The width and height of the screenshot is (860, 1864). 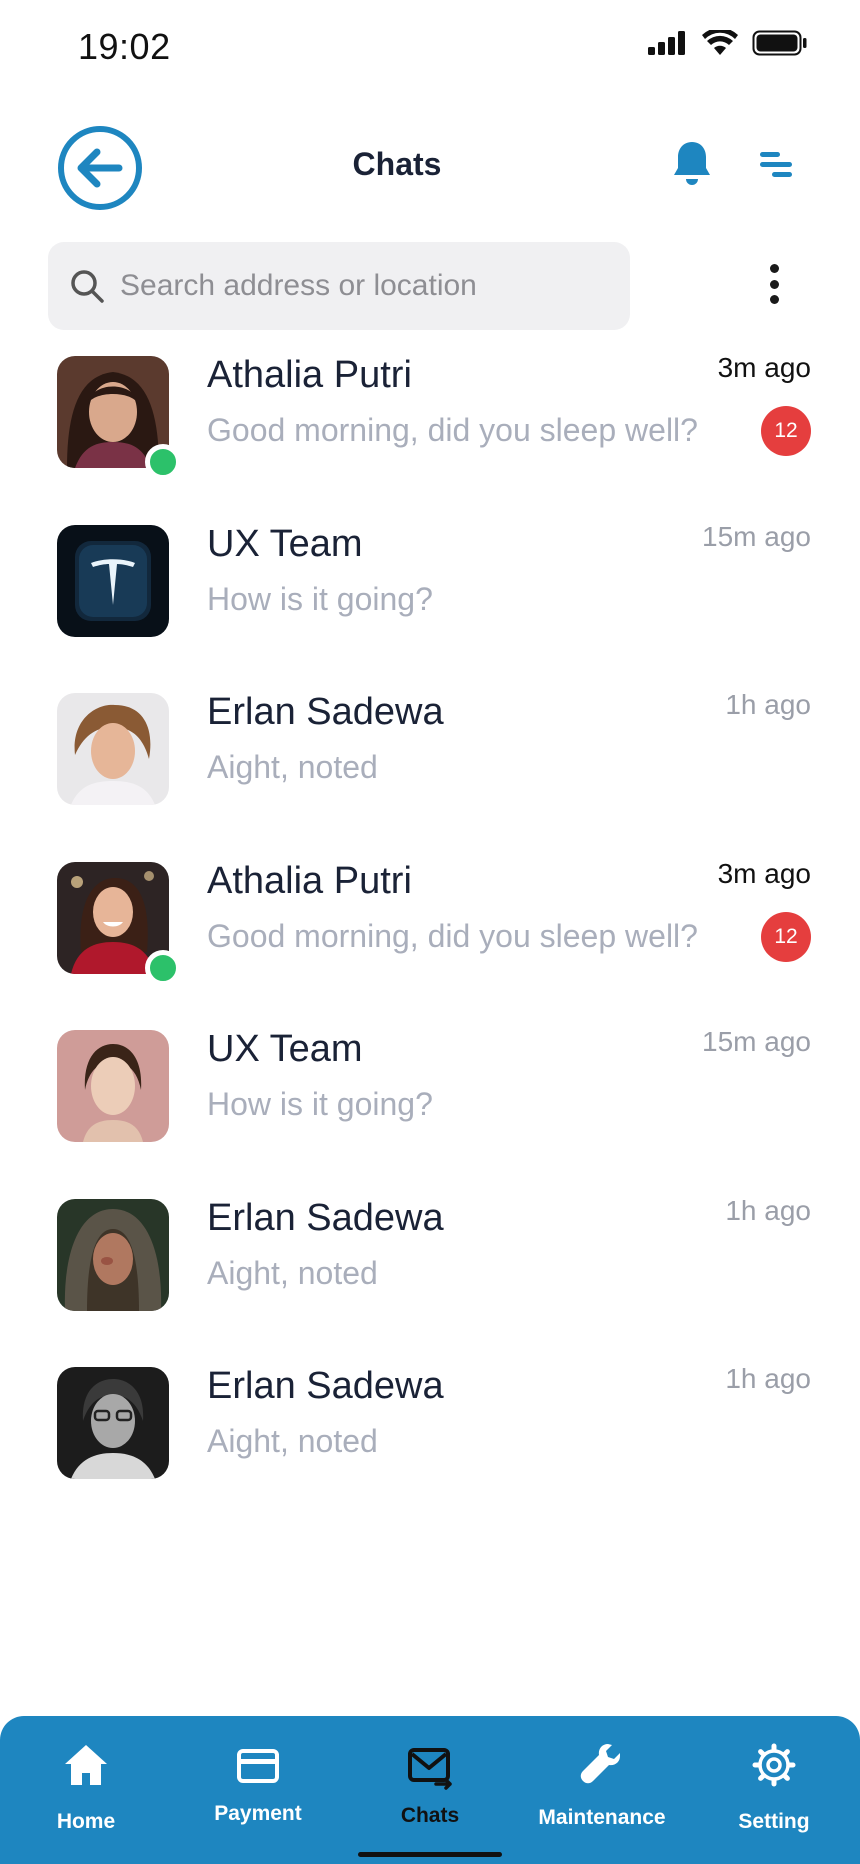 What do you see at coordinates (86, 1821) in the screenshot?
I see `nav-label: Home` at bounding box center [86, 1821].